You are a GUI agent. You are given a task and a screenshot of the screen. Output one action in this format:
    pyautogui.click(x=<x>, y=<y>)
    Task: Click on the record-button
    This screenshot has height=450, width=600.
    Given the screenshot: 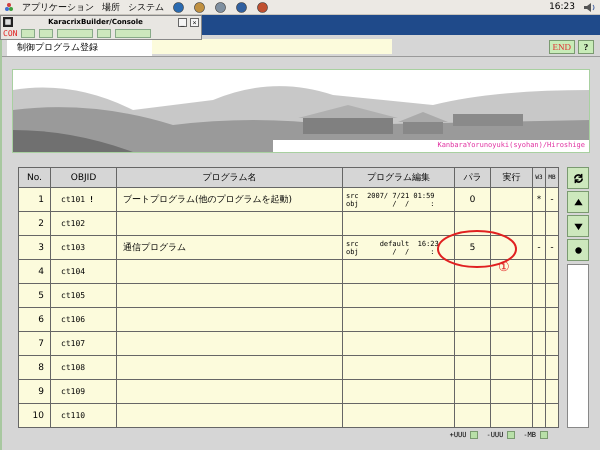 What is the action you would take?
    pyautogui.click(x=578, y=250)
    